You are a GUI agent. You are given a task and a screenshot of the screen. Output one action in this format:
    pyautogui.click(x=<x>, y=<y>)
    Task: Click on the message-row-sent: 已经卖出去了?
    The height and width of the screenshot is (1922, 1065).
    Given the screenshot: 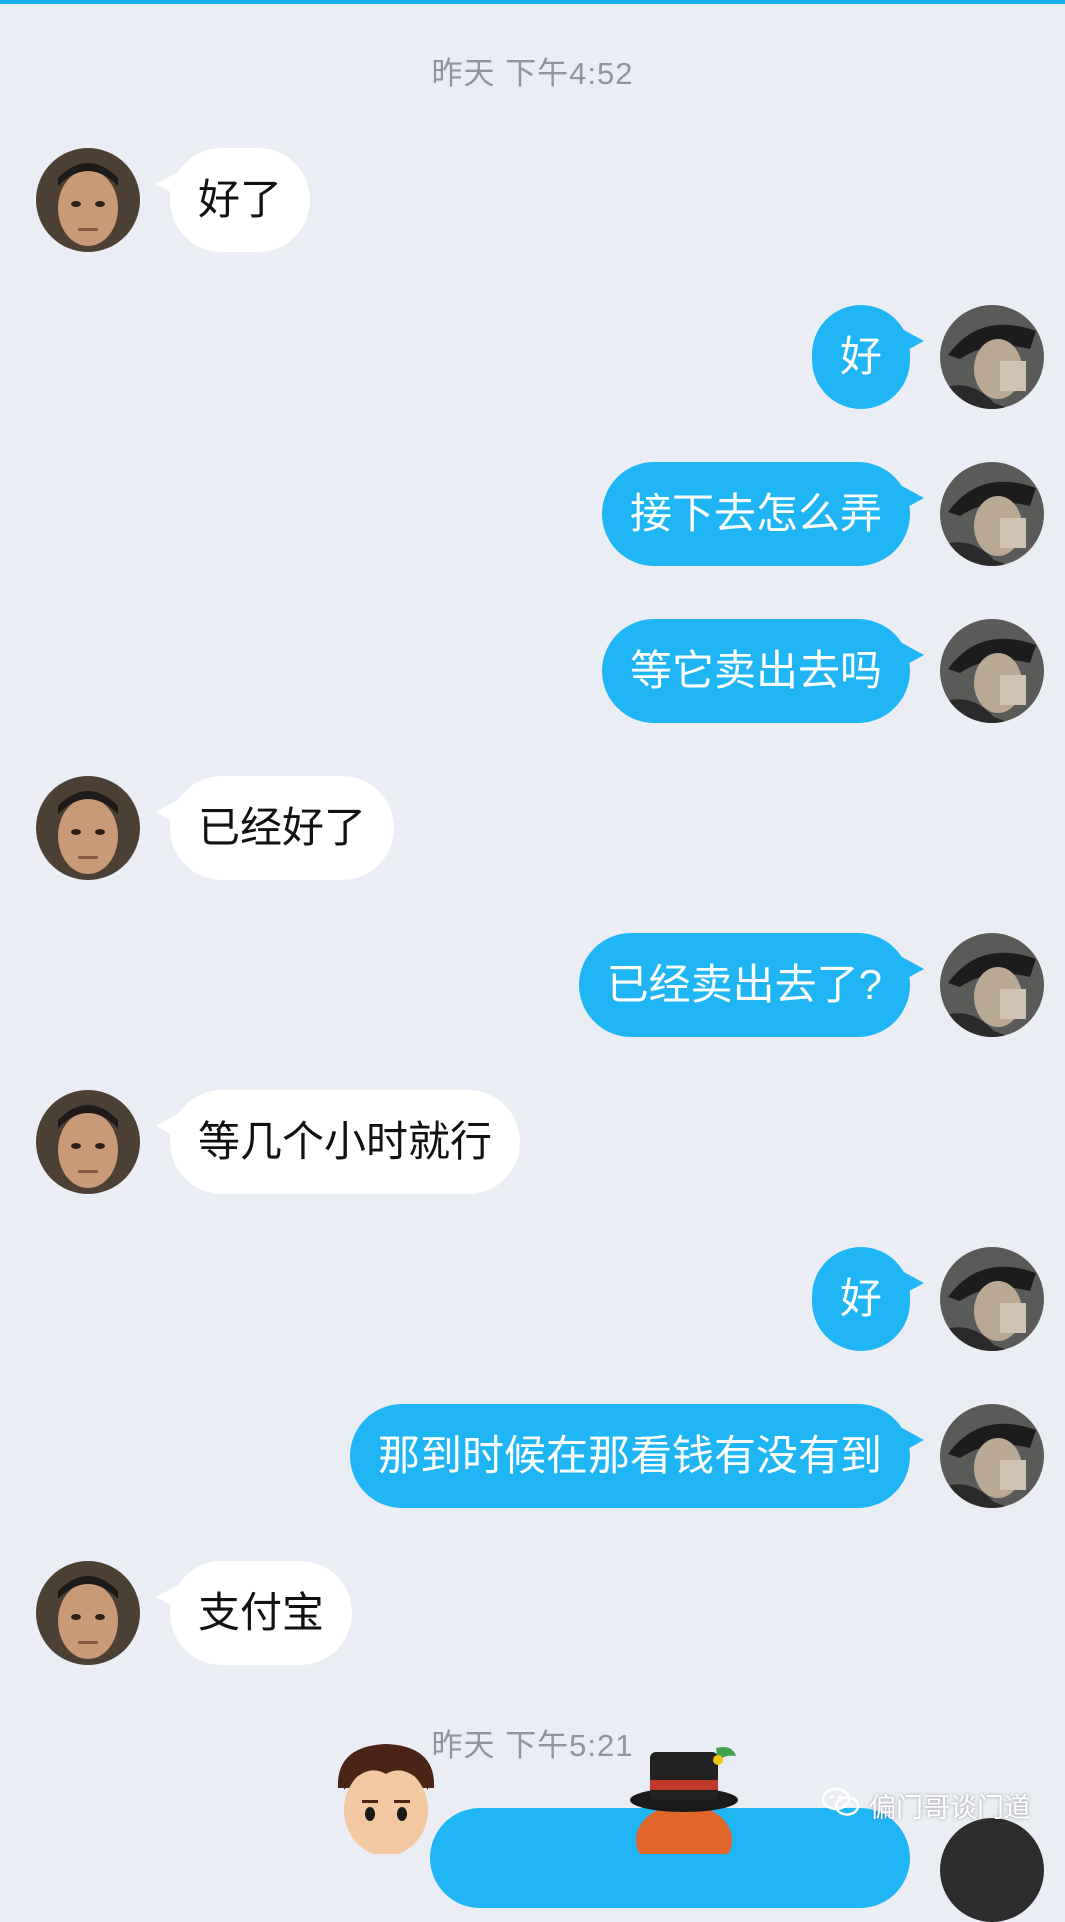 What is the action you would take?
    pyautogui.click(x=532, y=986)
    